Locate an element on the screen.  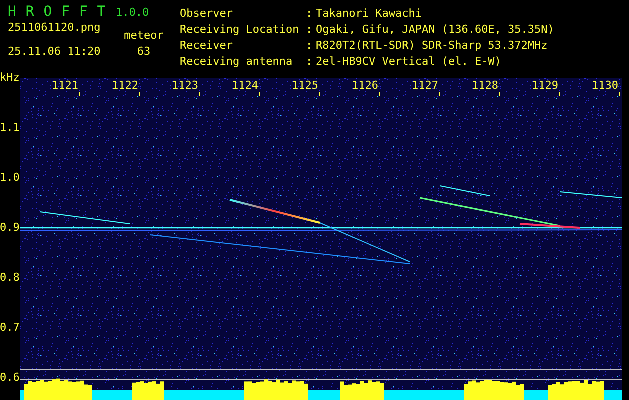
x-tick-label: 1129 is located at coordinates (545, 86).